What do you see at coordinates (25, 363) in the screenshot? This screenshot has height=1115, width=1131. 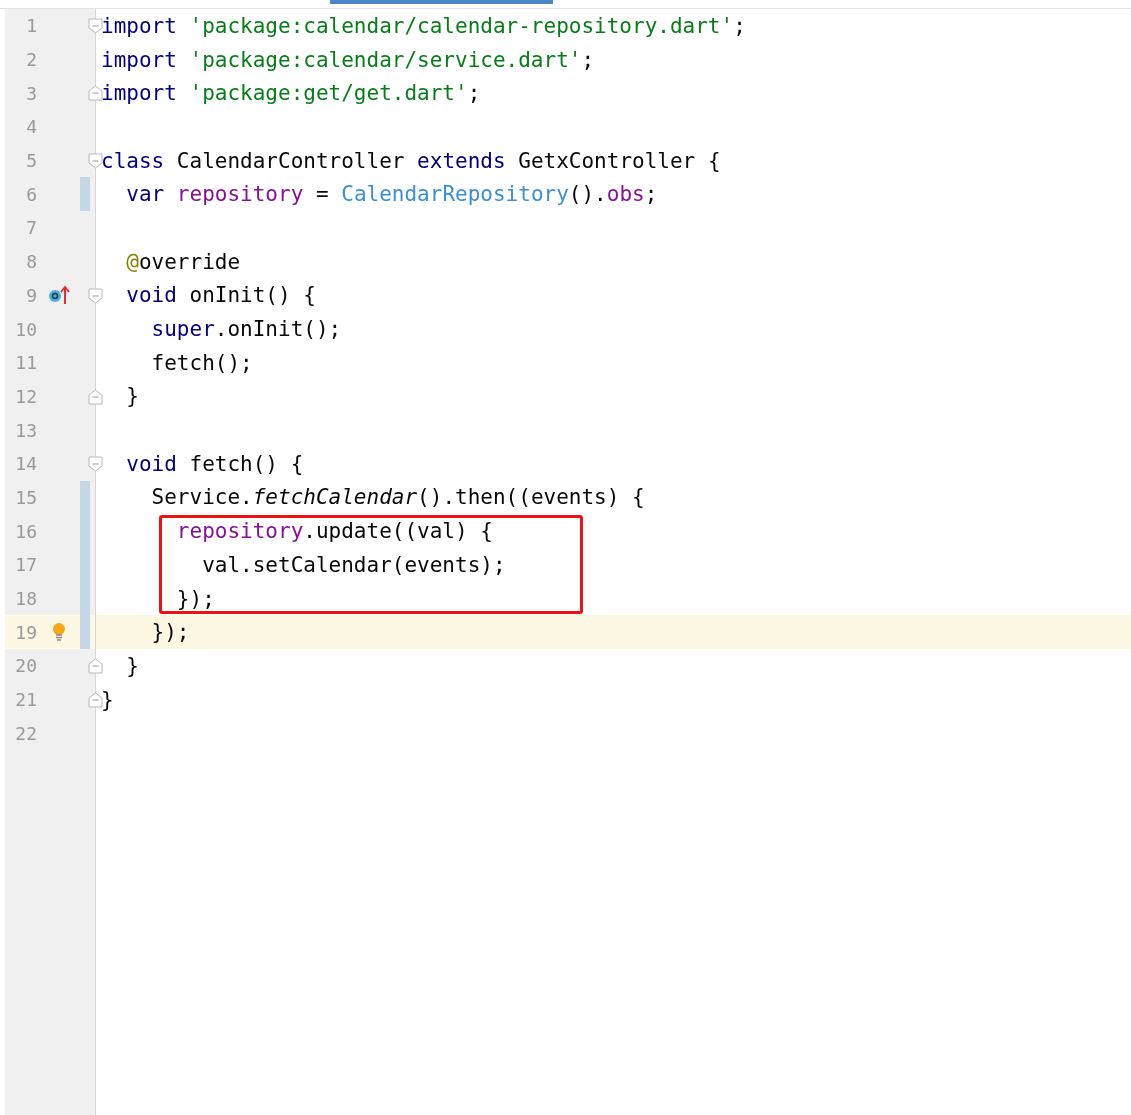 I see `line-number: 11` at bounding box center [25, 363].